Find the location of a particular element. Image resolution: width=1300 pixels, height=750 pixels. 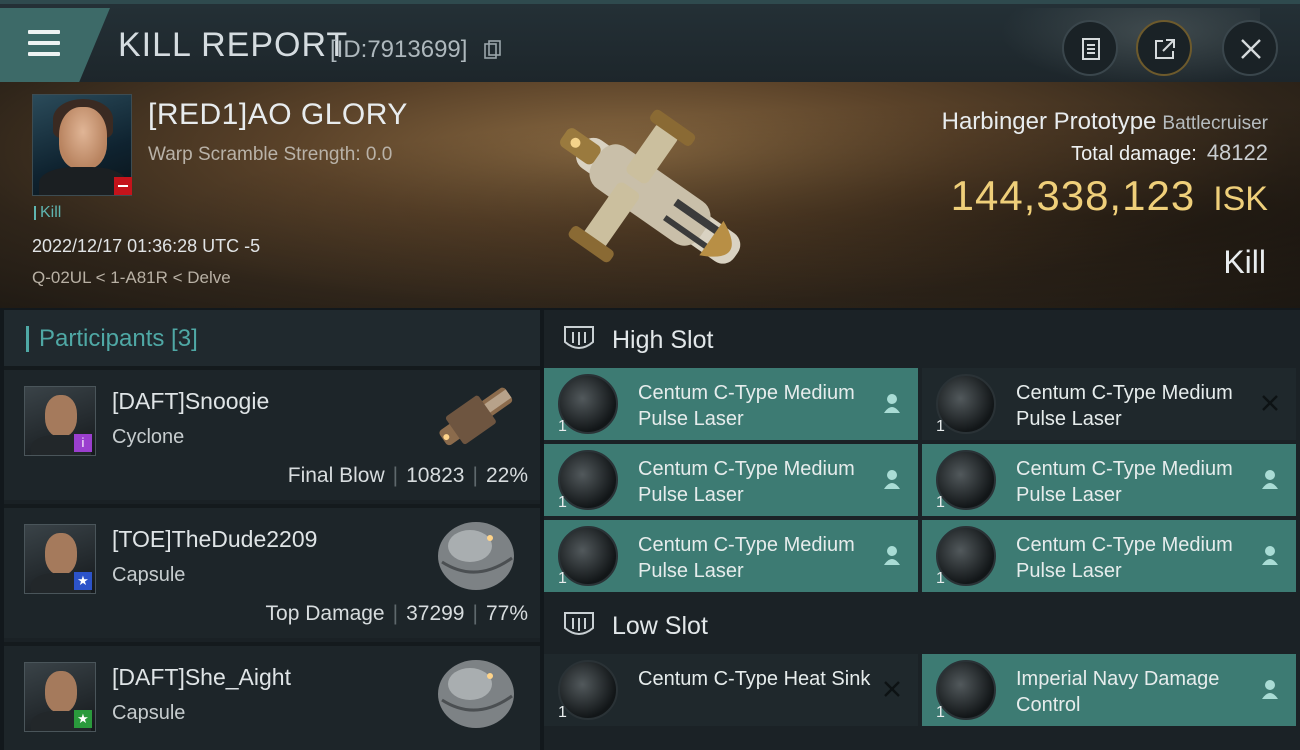

clipboard-icon is located at coordinates (1091, 49).